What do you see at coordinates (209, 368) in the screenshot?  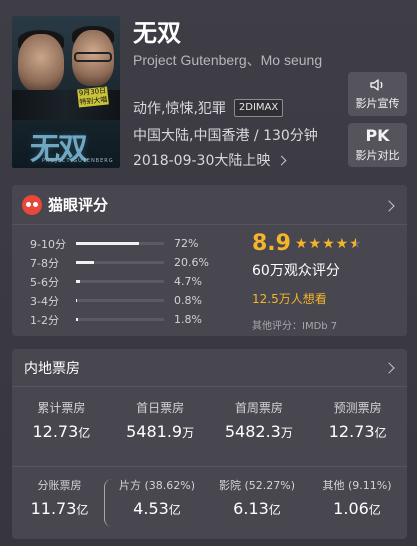 I see `box-office-header: 内地票房` at bounding box center [209, 368].